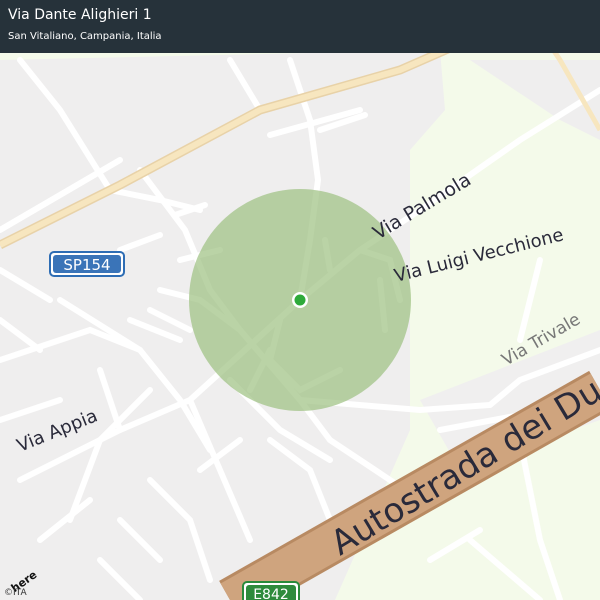 The image size is (600, 600). I want to click on road-shield-sp154: SP154, so click(87, 264).